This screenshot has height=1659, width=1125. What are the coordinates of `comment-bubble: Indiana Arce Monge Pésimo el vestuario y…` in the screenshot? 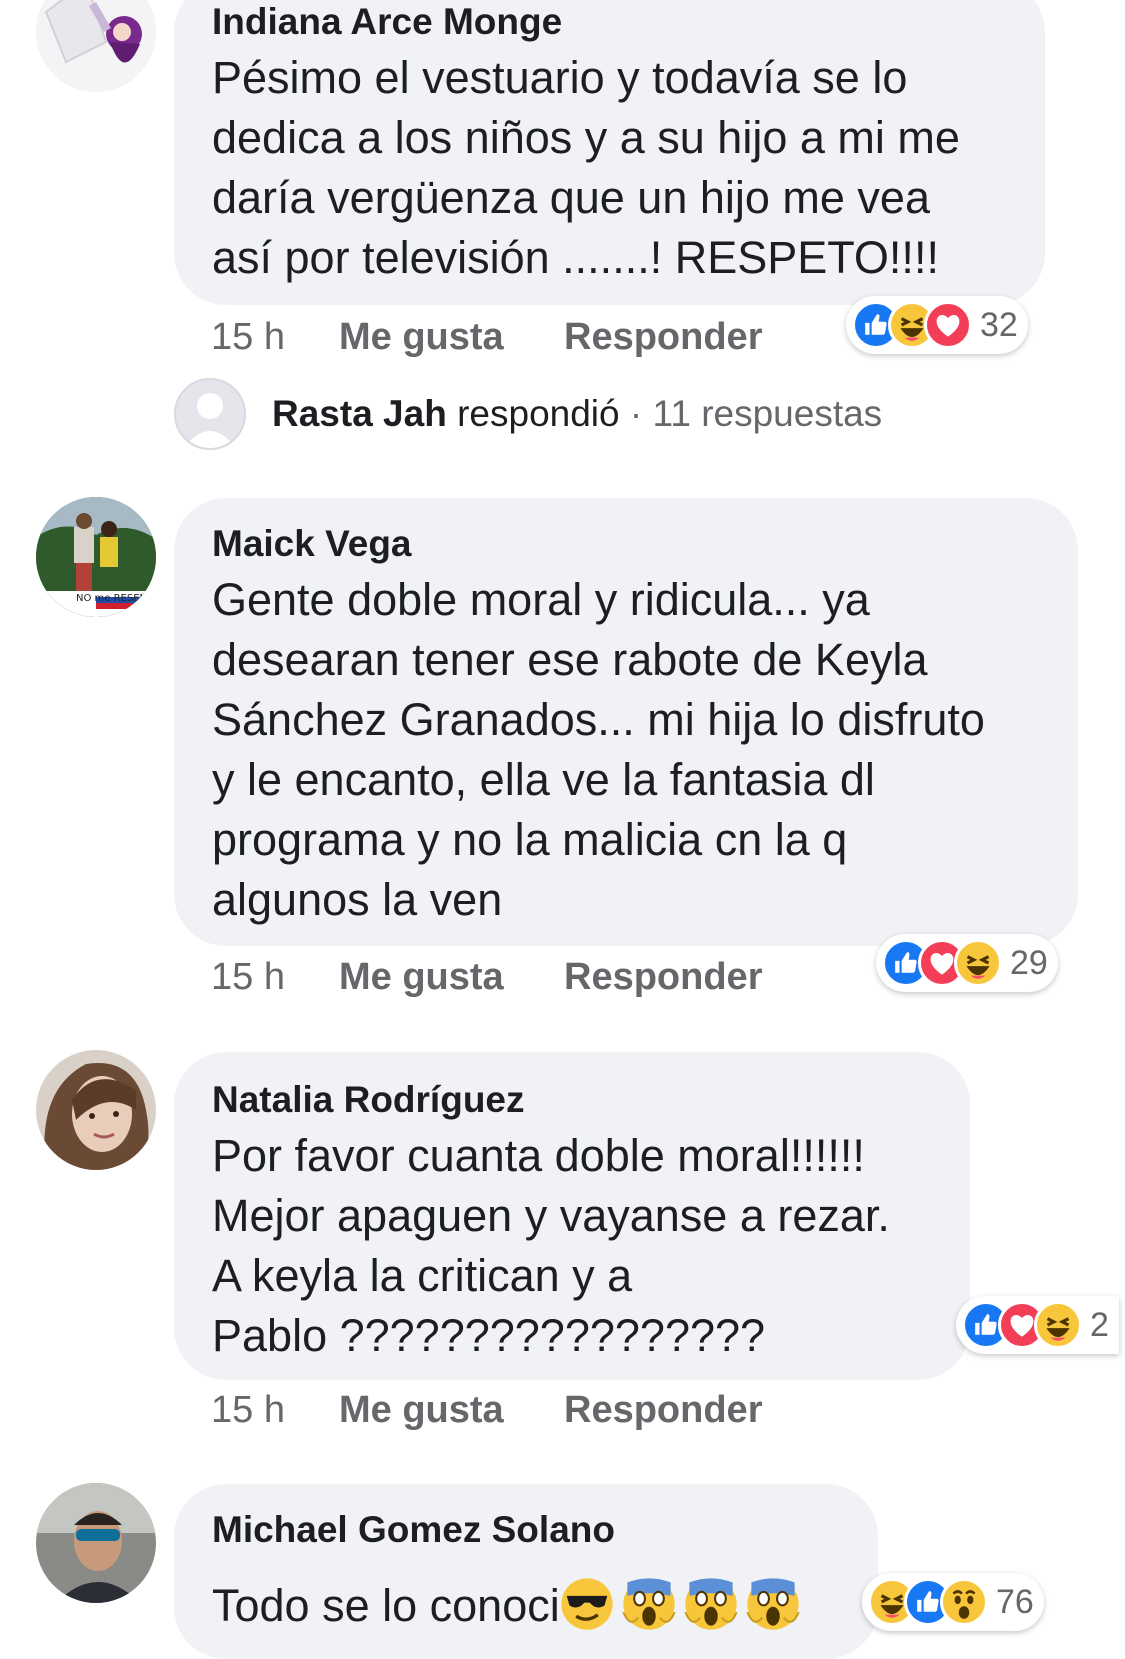 It's located at (609, 152).